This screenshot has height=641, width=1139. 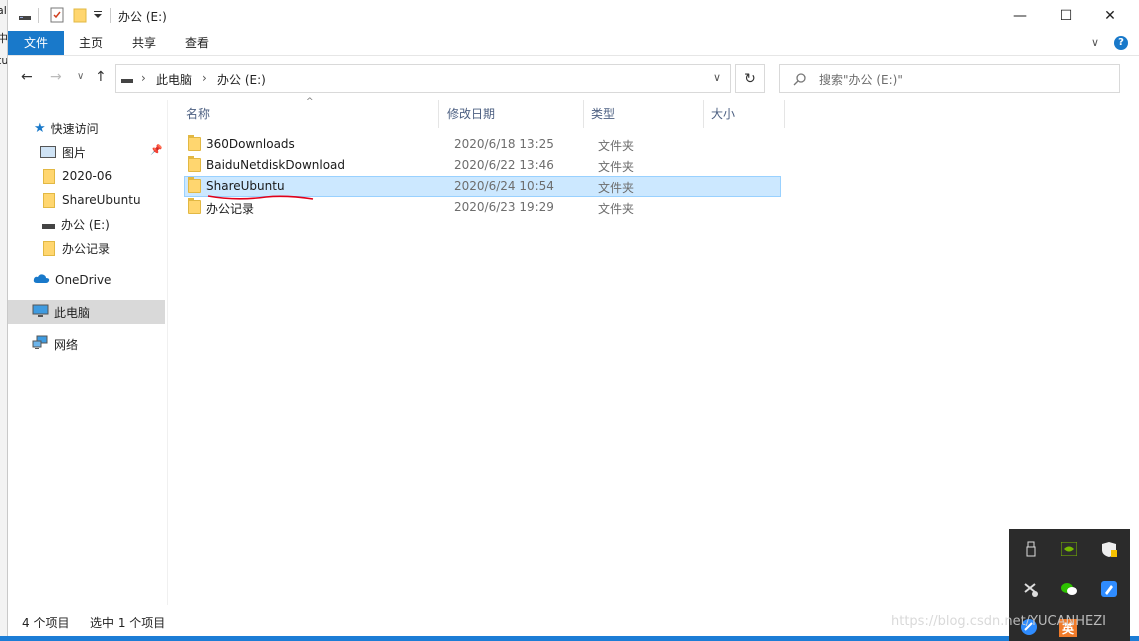 I want to click on search-box: 搜索"办公 (E:)", so click(x=949, y=78).